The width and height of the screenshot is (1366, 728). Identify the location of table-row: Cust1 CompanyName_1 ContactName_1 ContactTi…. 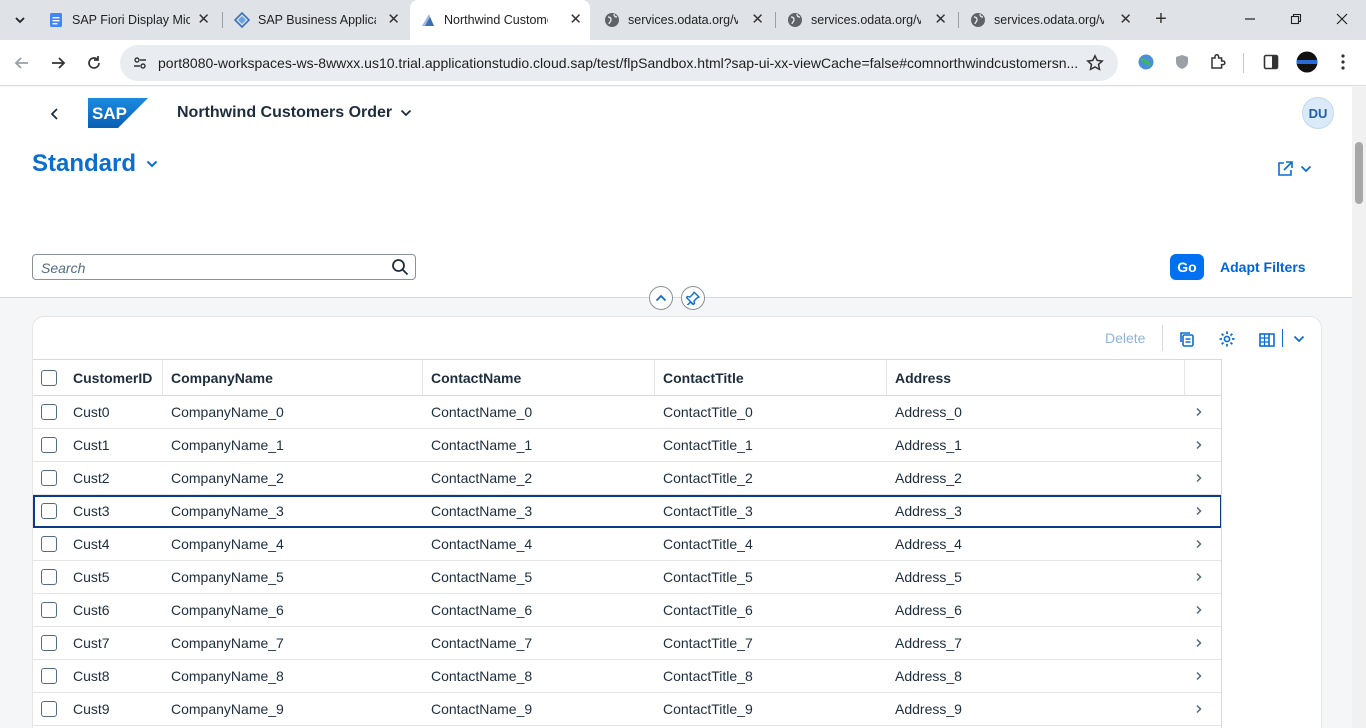
(627, 445).